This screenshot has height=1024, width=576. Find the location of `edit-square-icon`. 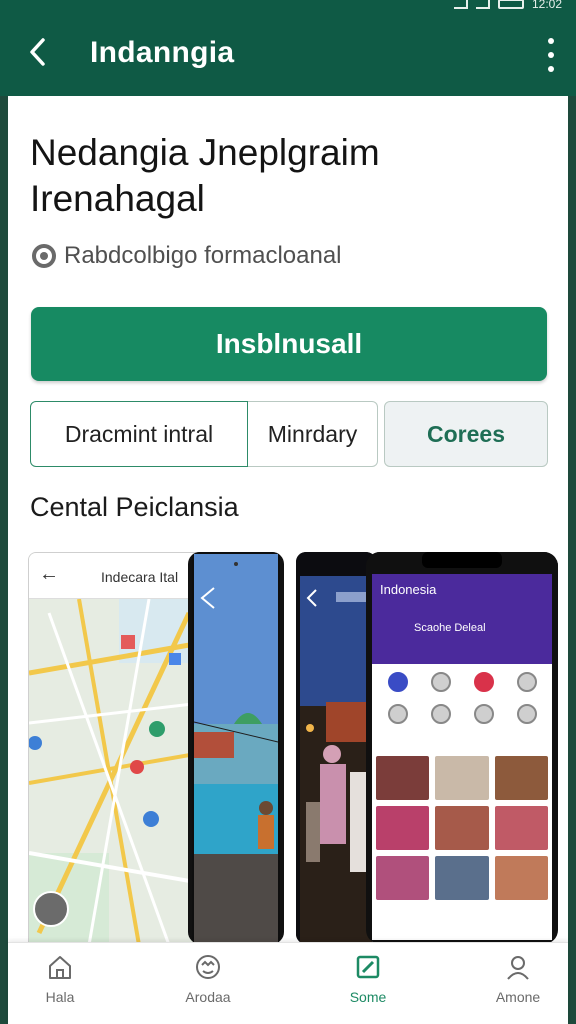

edit-square-icon is located at coordinates (368, 967).